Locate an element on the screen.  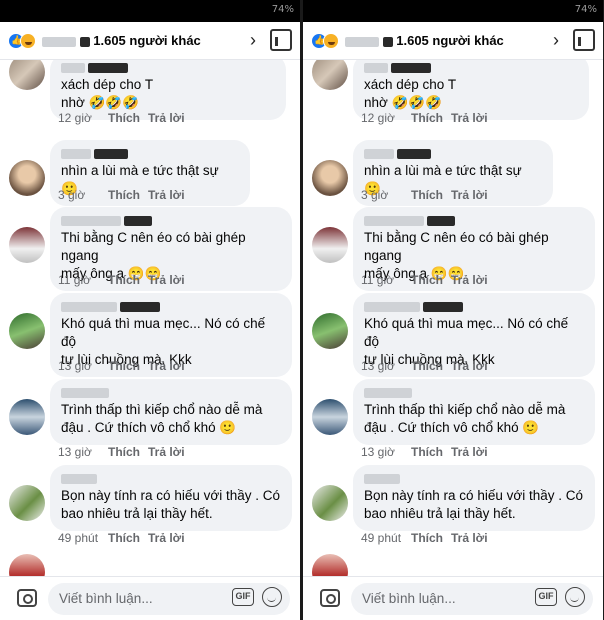
comment-meta: 49 phút Thích Trả lời is located at coordinates (424, 538).